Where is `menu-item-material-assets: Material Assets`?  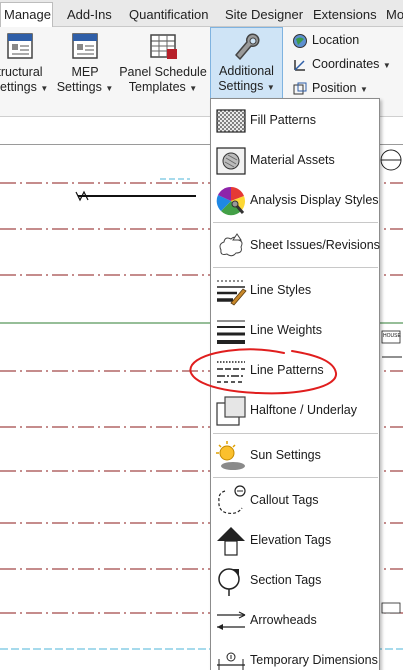
menu-item-material-assets: Material Assets is located at coordinates (295, 161).